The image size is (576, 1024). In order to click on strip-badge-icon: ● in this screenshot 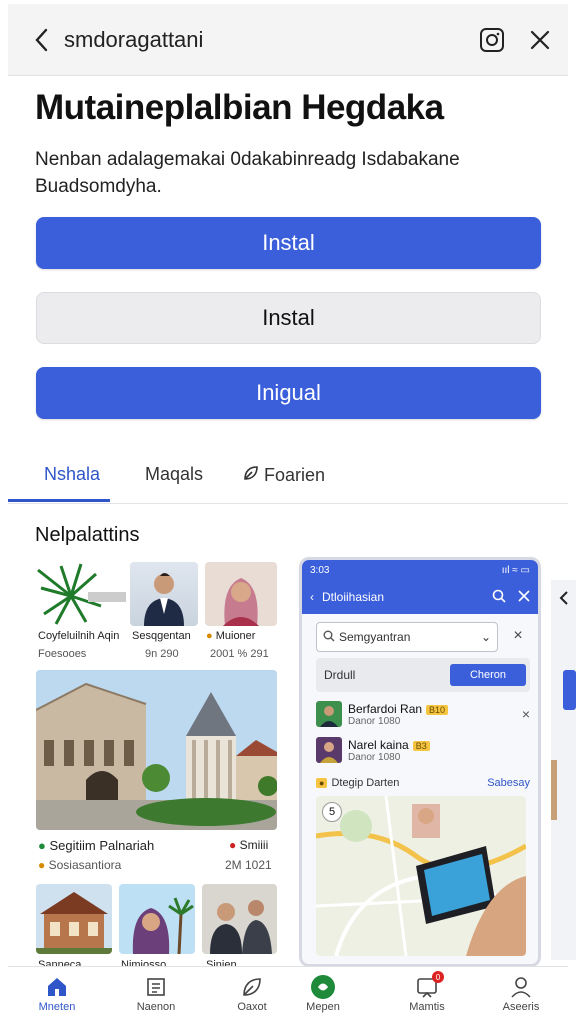, I will do `click(322, 783)`.